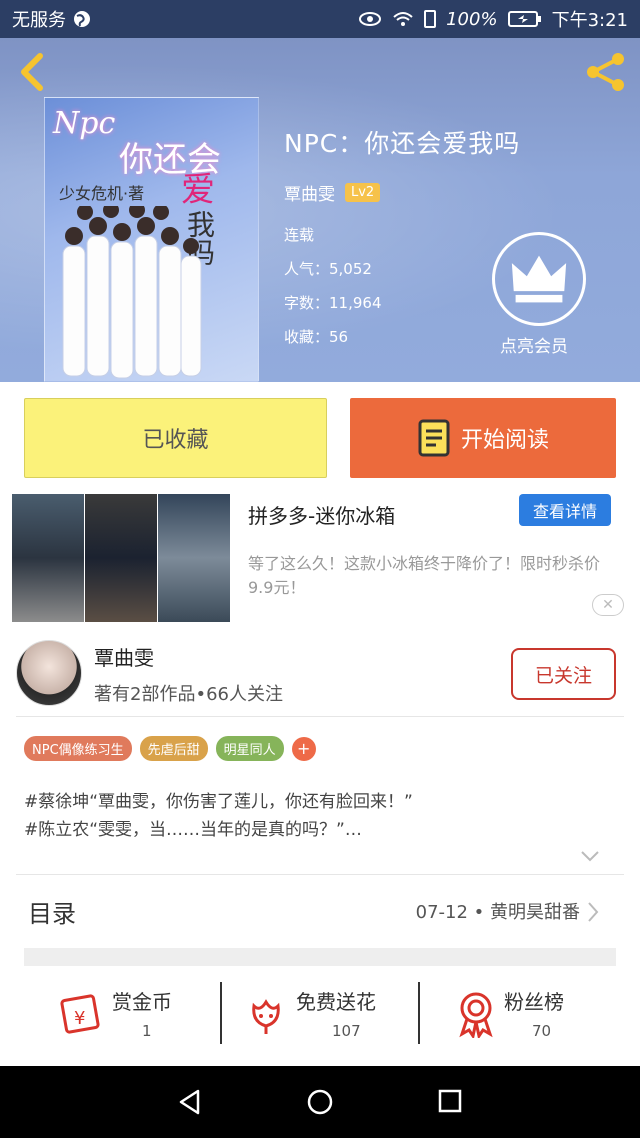  What do you see at coordinates (142, 1002) in the screenshot?
I see `reward-coins-label: 赏金币` at bounding box center [142, 1002].